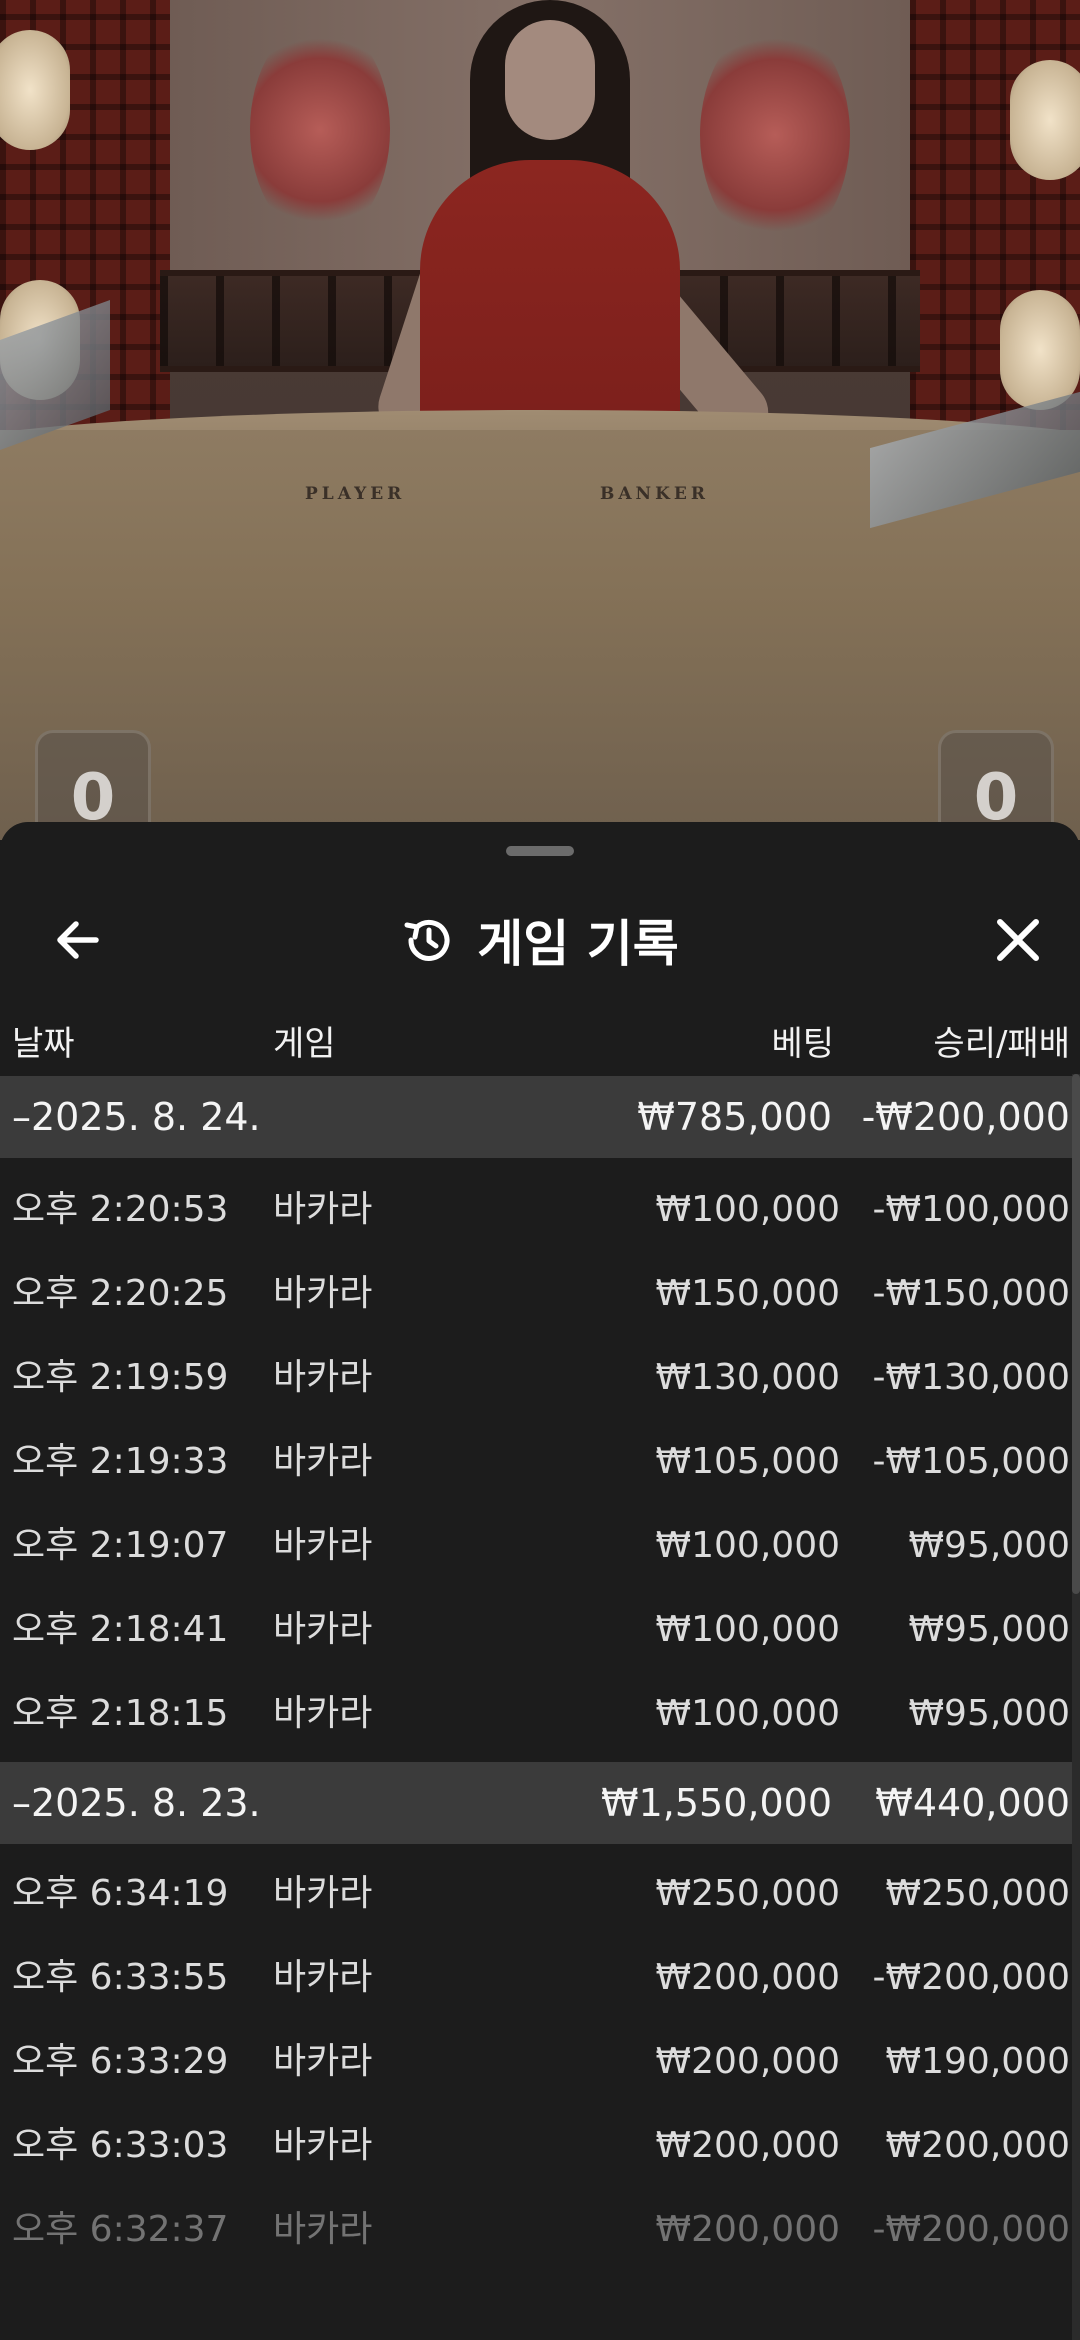 The width and height of the screenshot is (1080, 2340). What do you see at coordinates (977, 1893) in the screenshot?
I see `row-result: ₩250,000` at bounding box center [977, 1893].